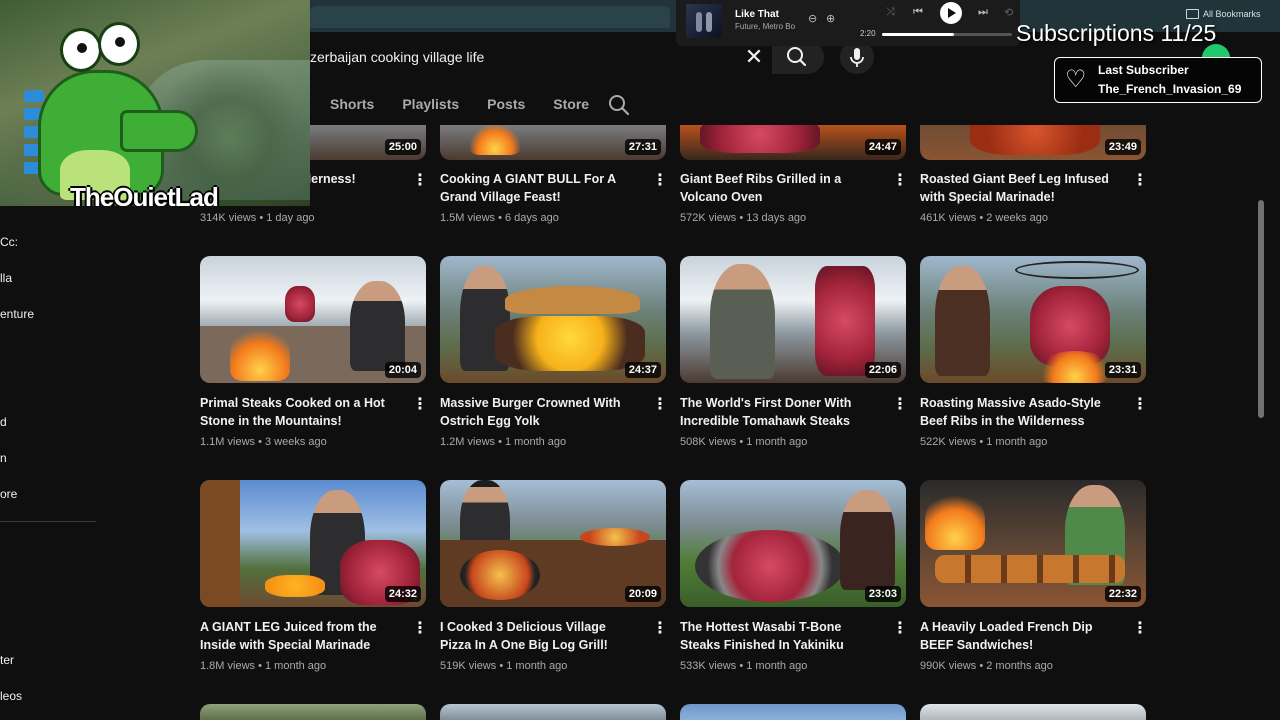  Describe the element at coordinates (812, 18) in the screenshot. I see `remove-icon: ⊖` at that location.